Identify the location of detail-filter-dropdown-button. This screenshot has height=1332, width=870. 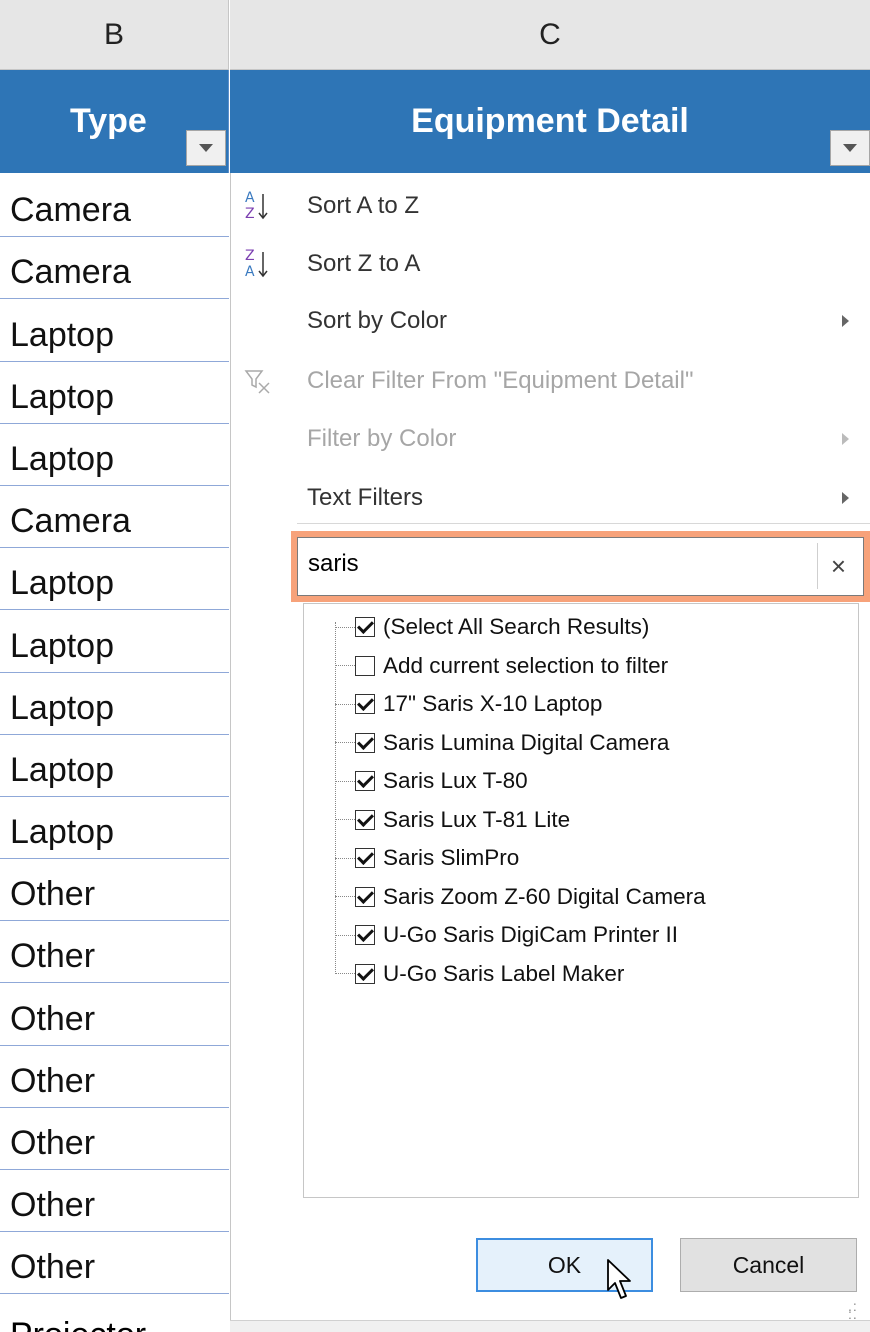
(850, 148).